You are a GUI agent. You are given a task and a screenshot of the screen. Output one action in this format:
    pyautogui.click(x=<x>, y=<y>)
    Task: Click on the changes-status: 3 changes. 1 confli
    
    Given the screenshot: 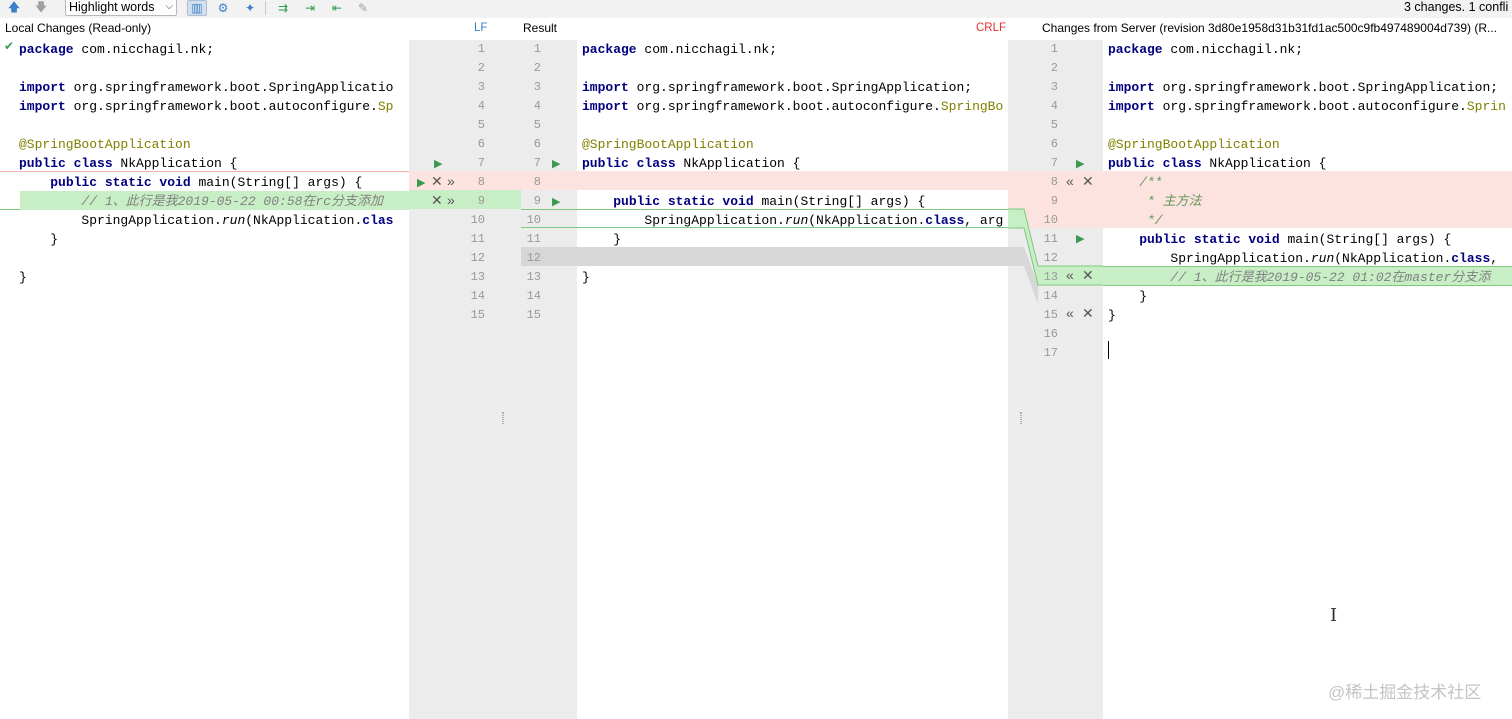 What is the action you would take?
    pyautogui.click(x=1456, y=7)
    